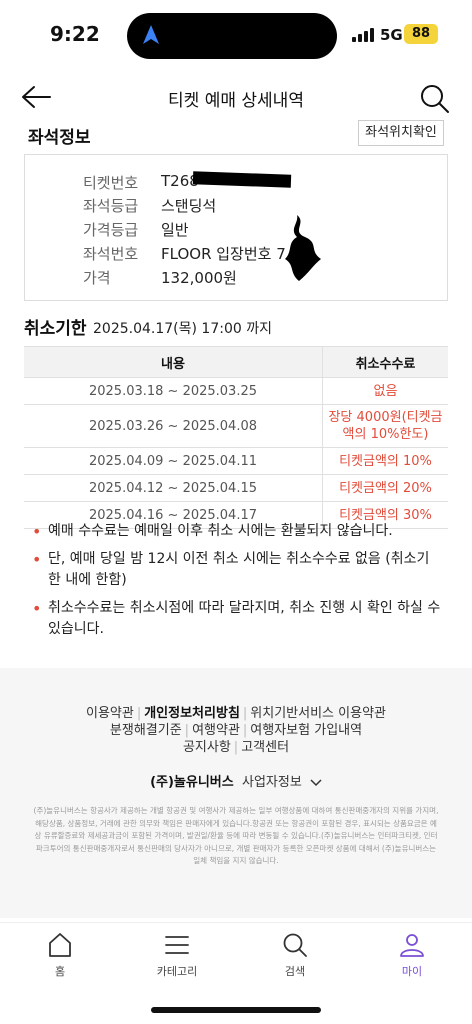 The height and width of the screenshot is (1024, 472). What do you see at coordinates (111, 183) in the screenshot?
I see `row-label: 티켓번호` at bounding box center [111, 183].